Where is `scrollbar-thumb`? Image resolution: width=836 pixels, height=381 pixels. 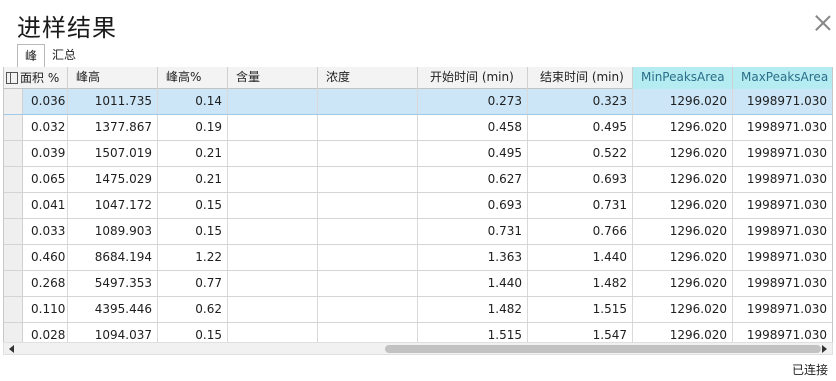 scrollbar-thumb is located at coordinates (603, 349).